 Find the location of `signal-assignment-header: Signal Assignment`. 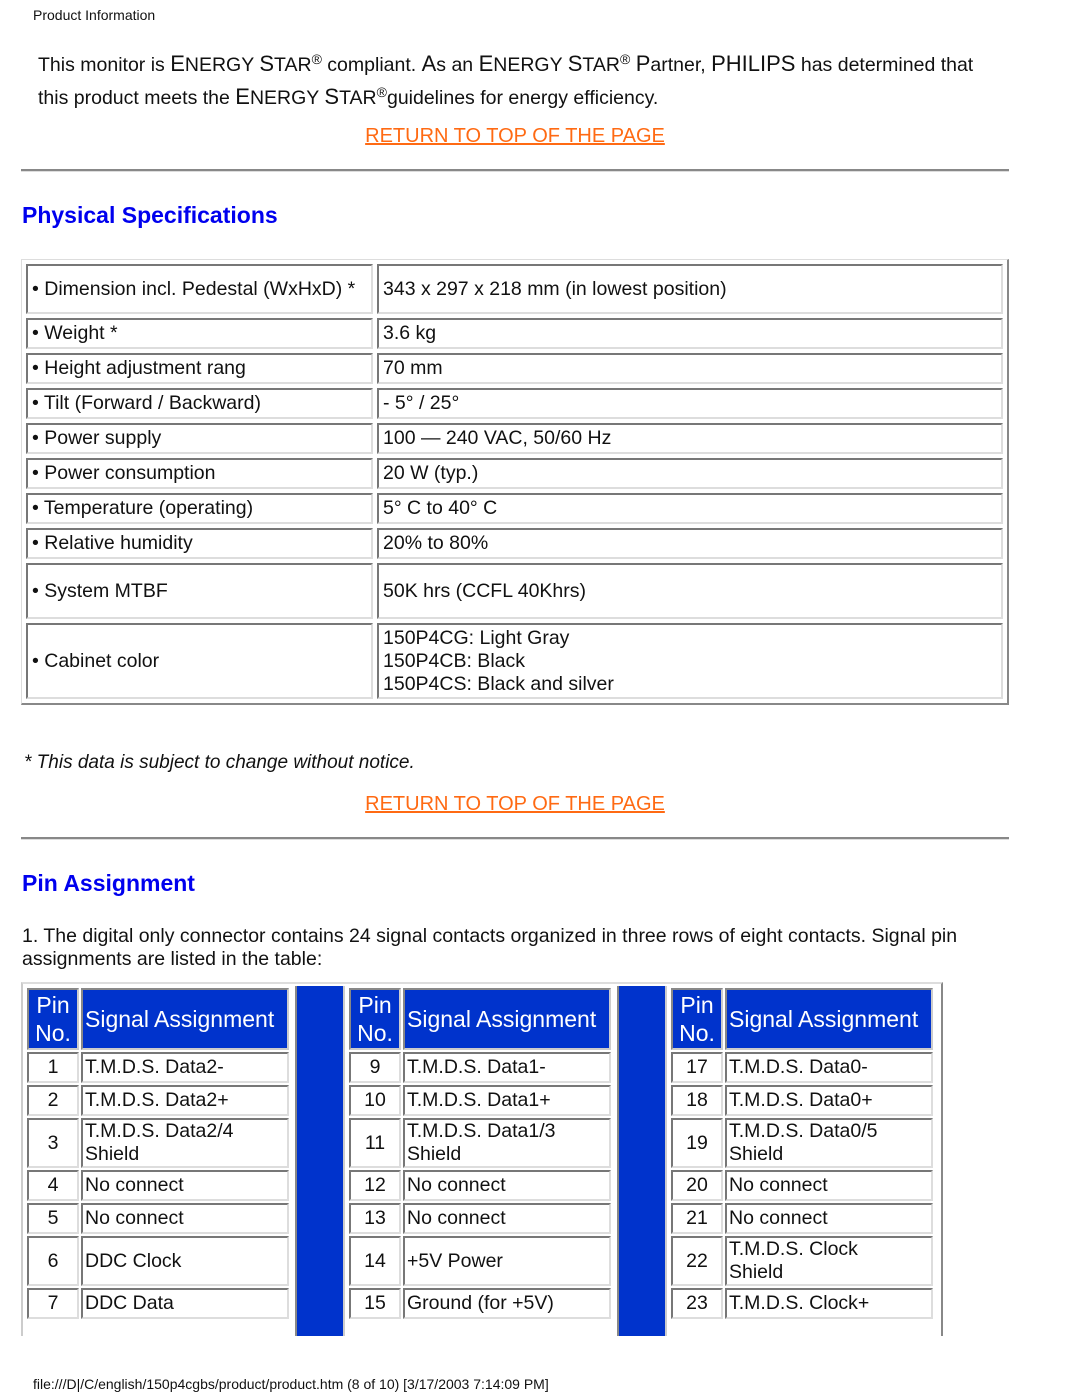

signal-assignment-header: Signal Assignment is located at coordinates (829, 1019).